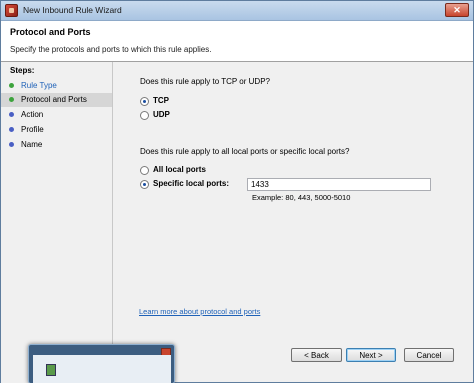  What do you see at coordinates (161, 114) in the screenshot?
I see `udp-label: UDP` at bounding box center [161, 114].